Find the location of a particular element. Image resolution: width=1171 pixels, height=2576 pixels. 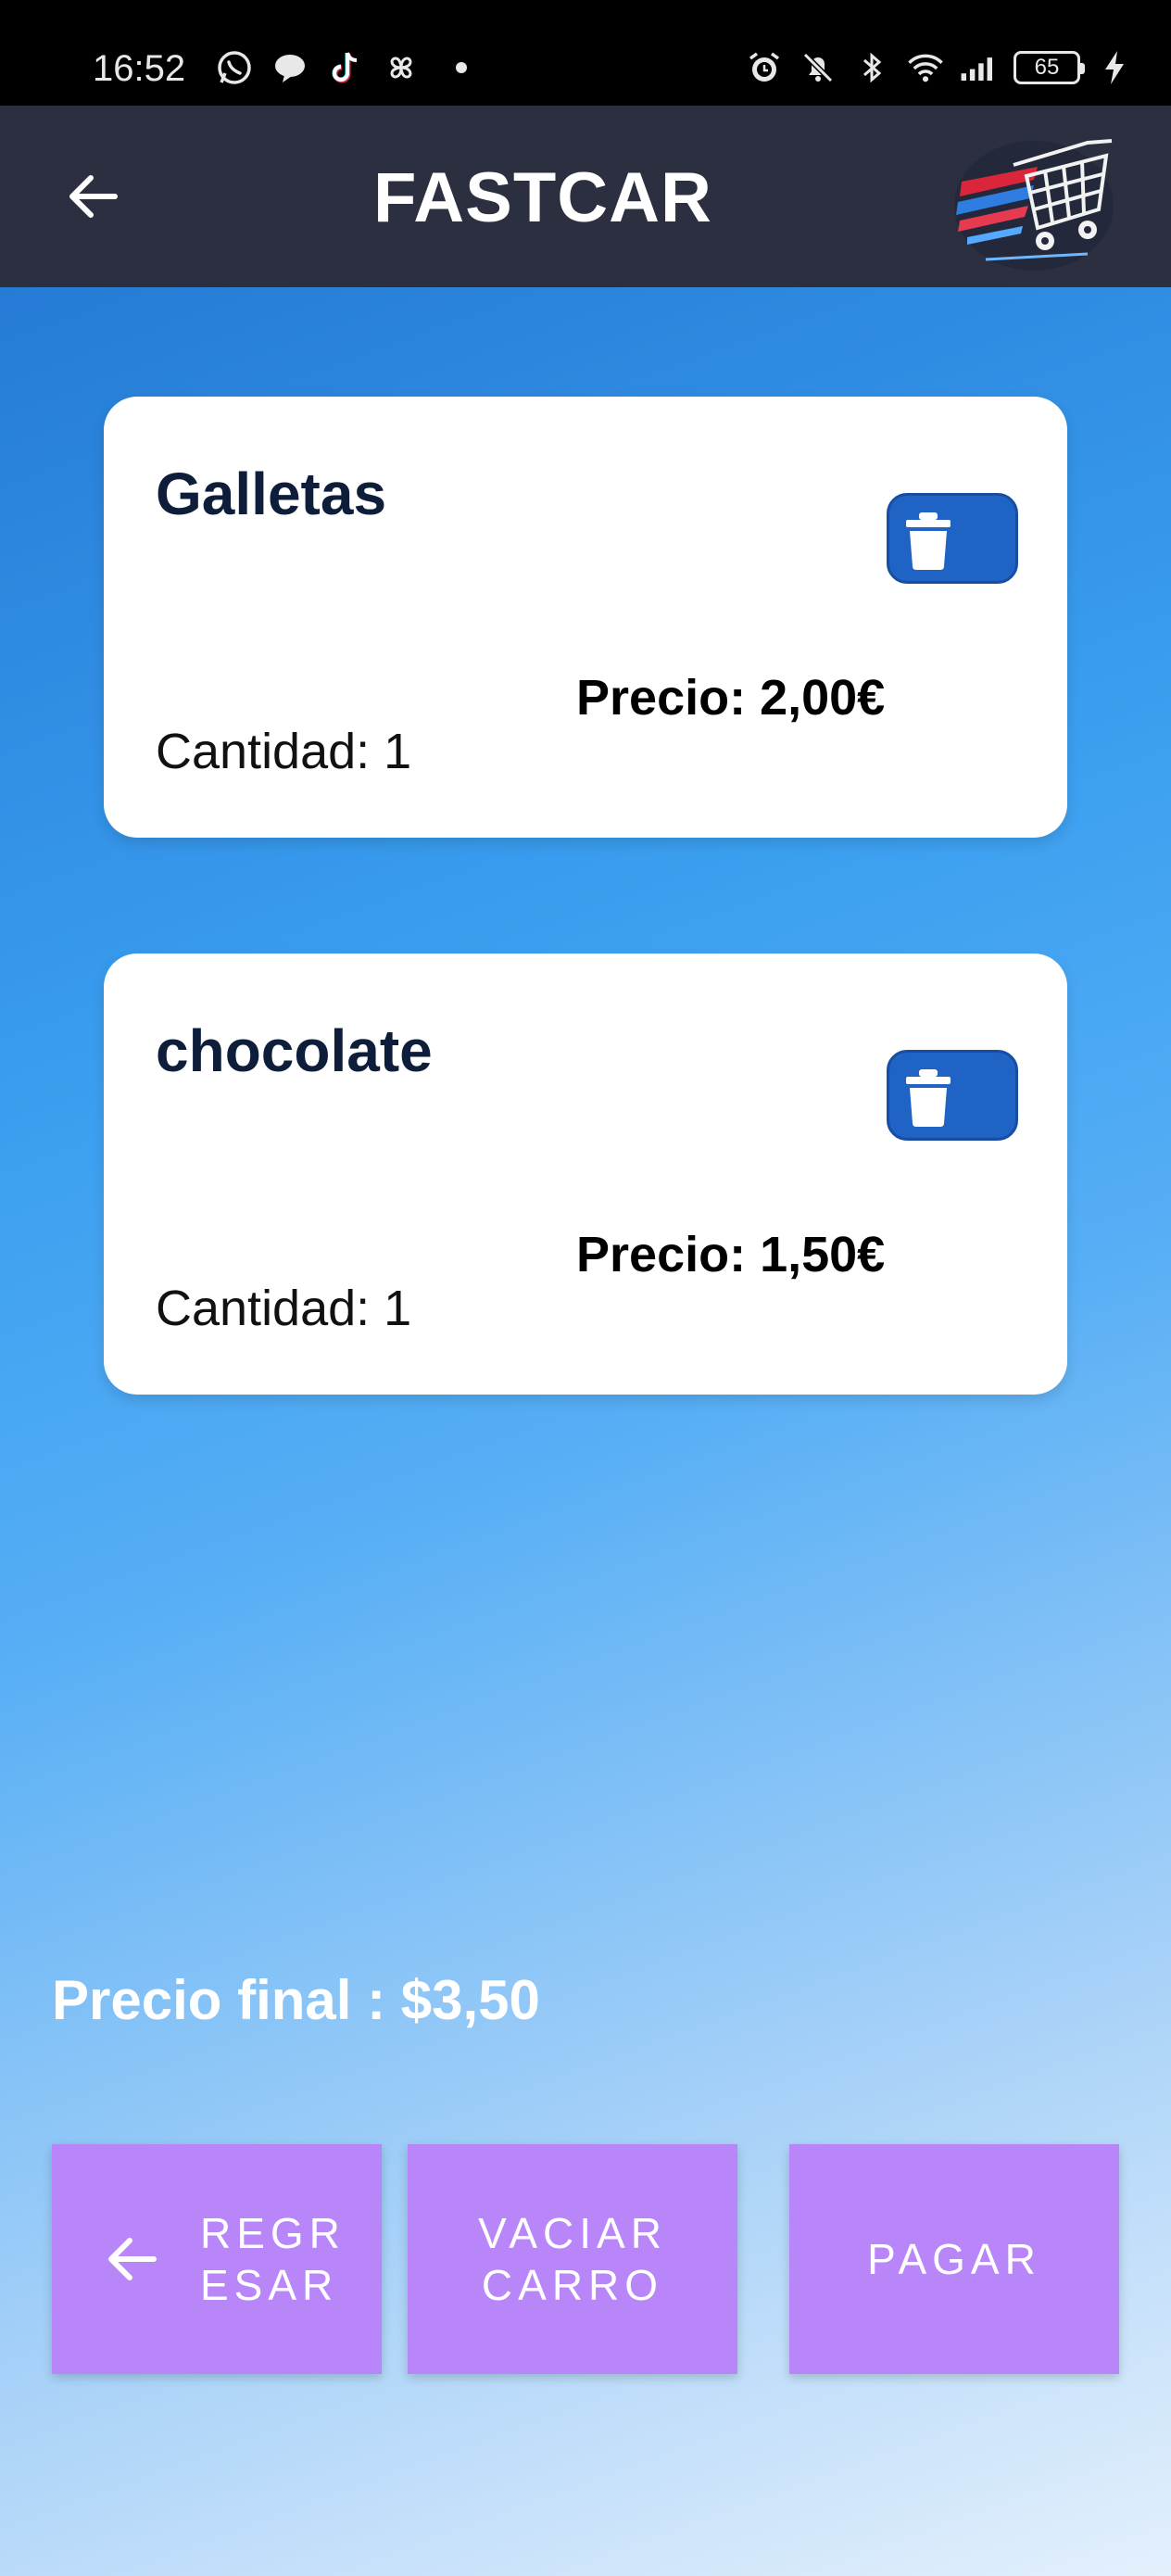

tiktok-icon is located at coordinates (346, 68).